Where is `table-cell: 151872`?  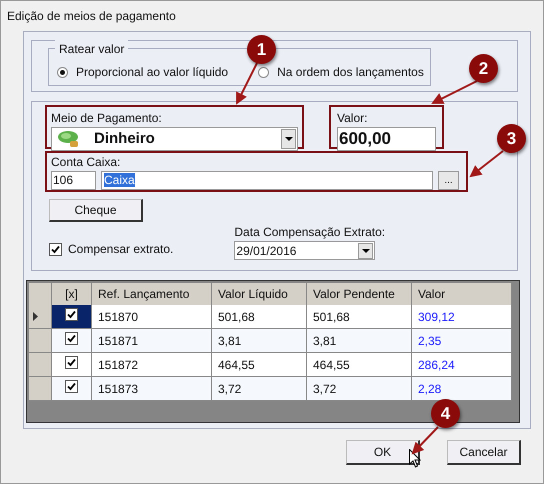
table-cell: 151872 is located at coordinates (152, 365).